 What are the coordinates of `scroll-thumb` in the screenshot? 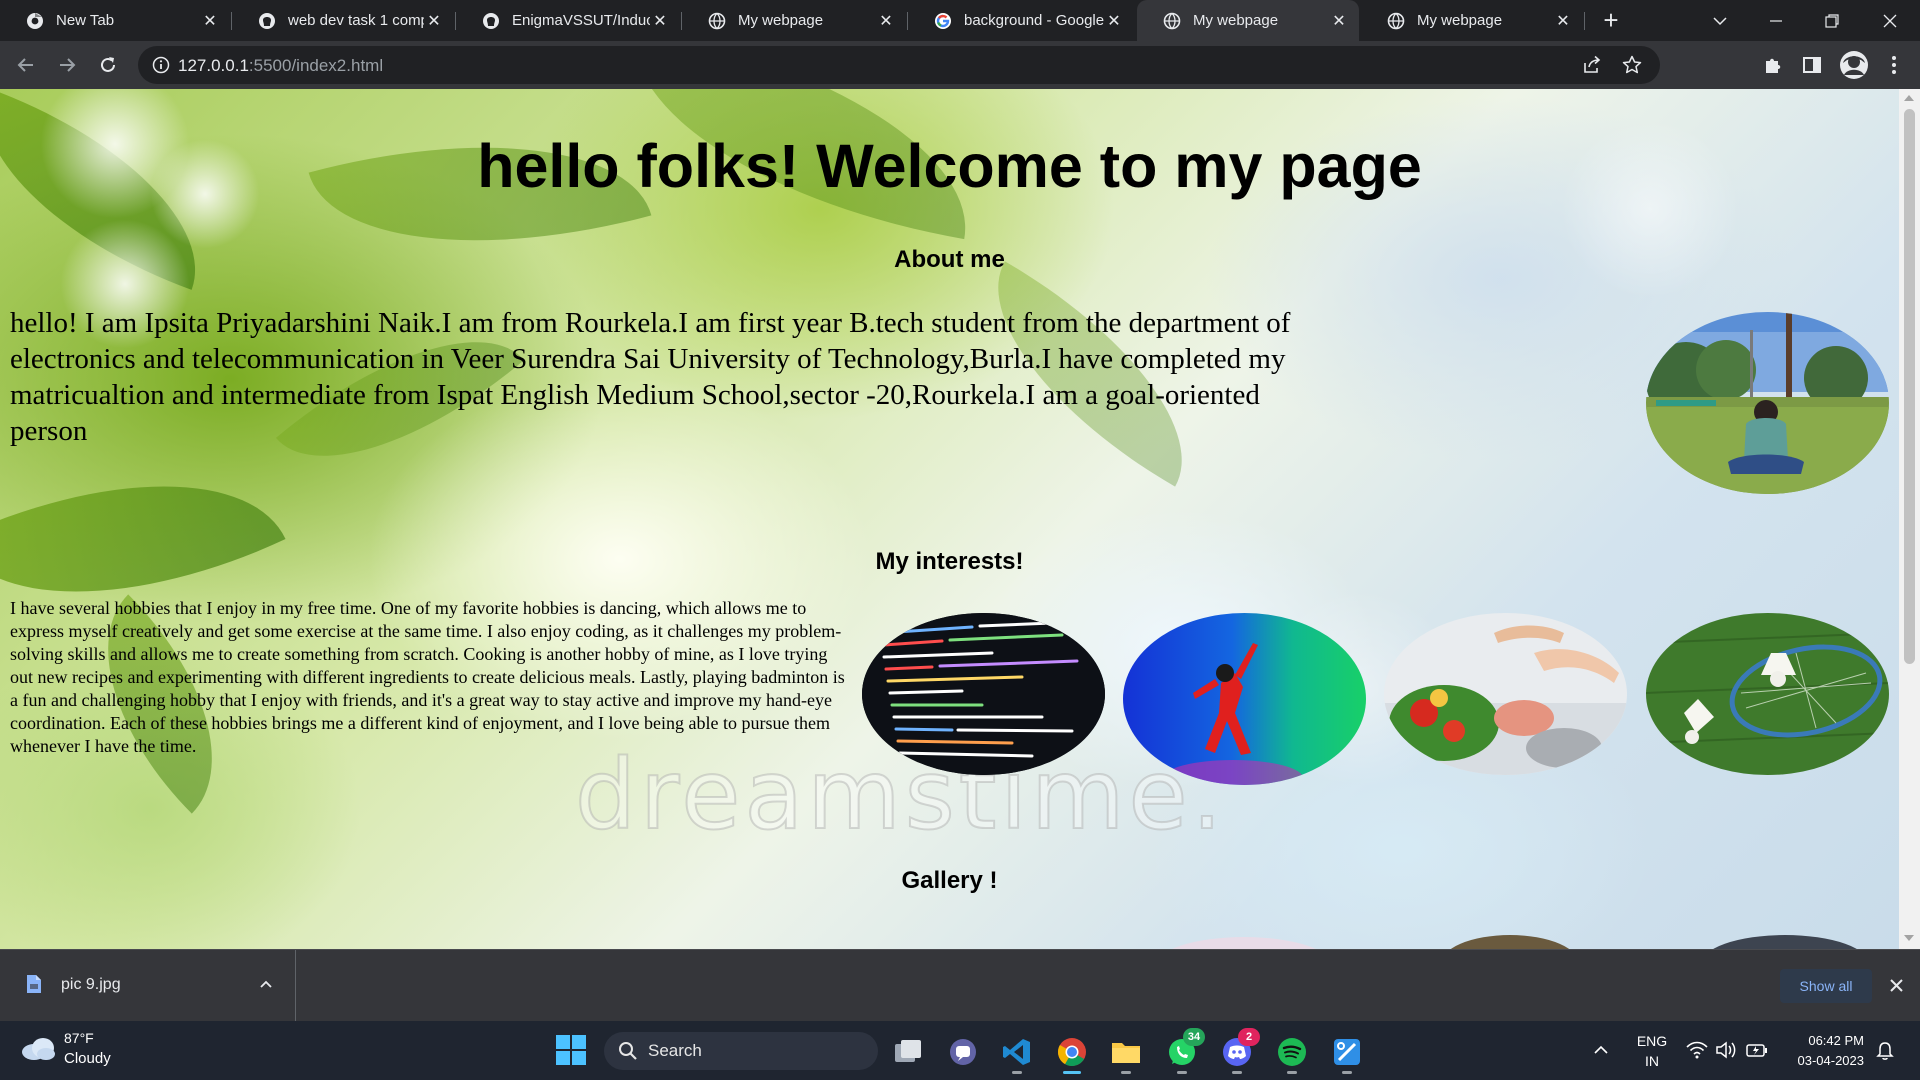 It's located at (1909, 386).